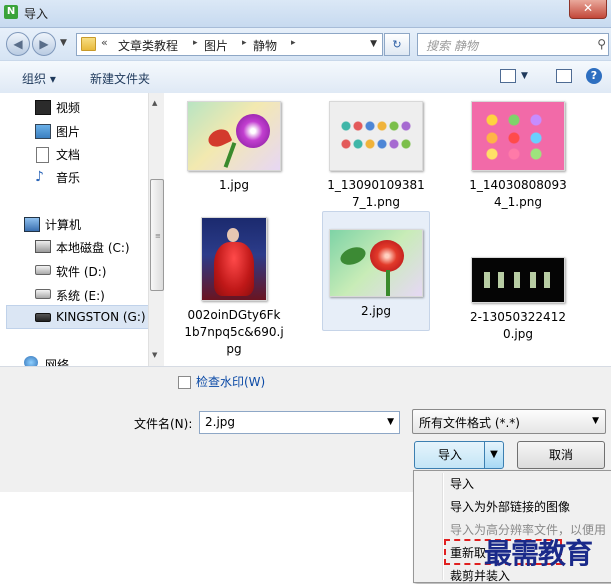 The width and height of the screenshot is (611, 584). I want to click on filename-input: 2.jpg ▼, so click(299, 422).